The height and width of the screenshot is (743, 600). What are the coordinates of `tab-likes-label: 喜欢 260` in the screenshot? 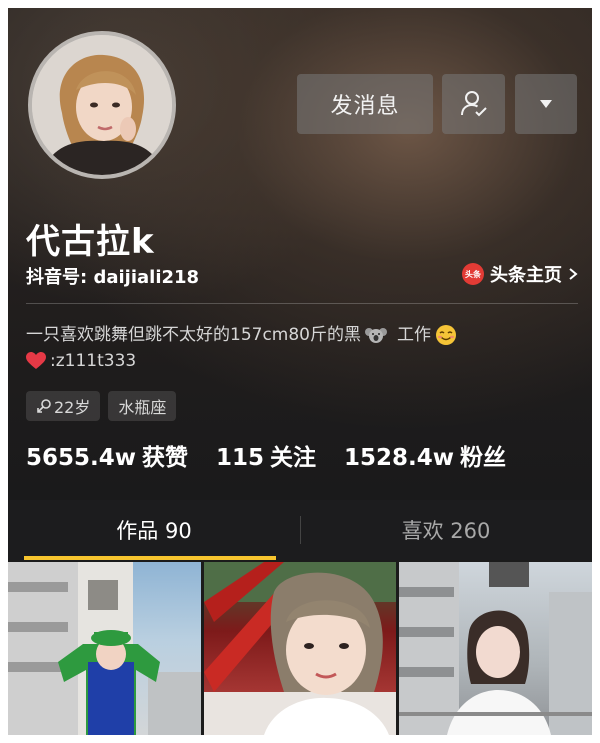 It's located at (446, 531).